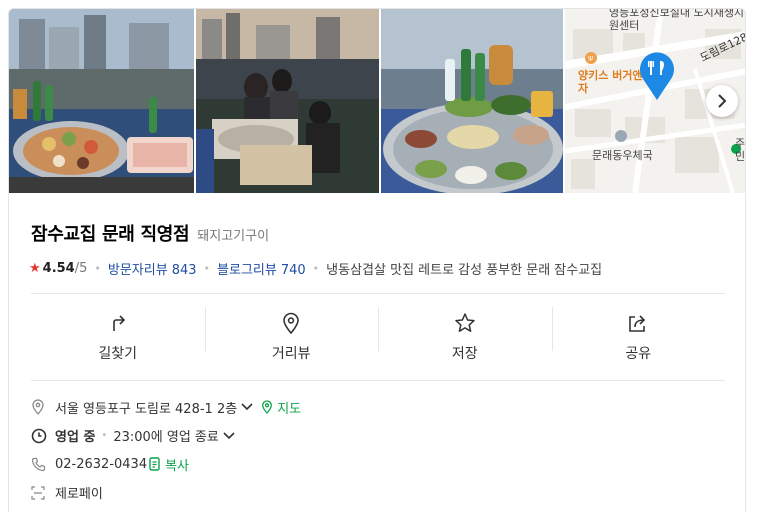 Image resolution: width=757 pixels, height=512 pixels. I want to click on next-photo-button, so click(722, 101).